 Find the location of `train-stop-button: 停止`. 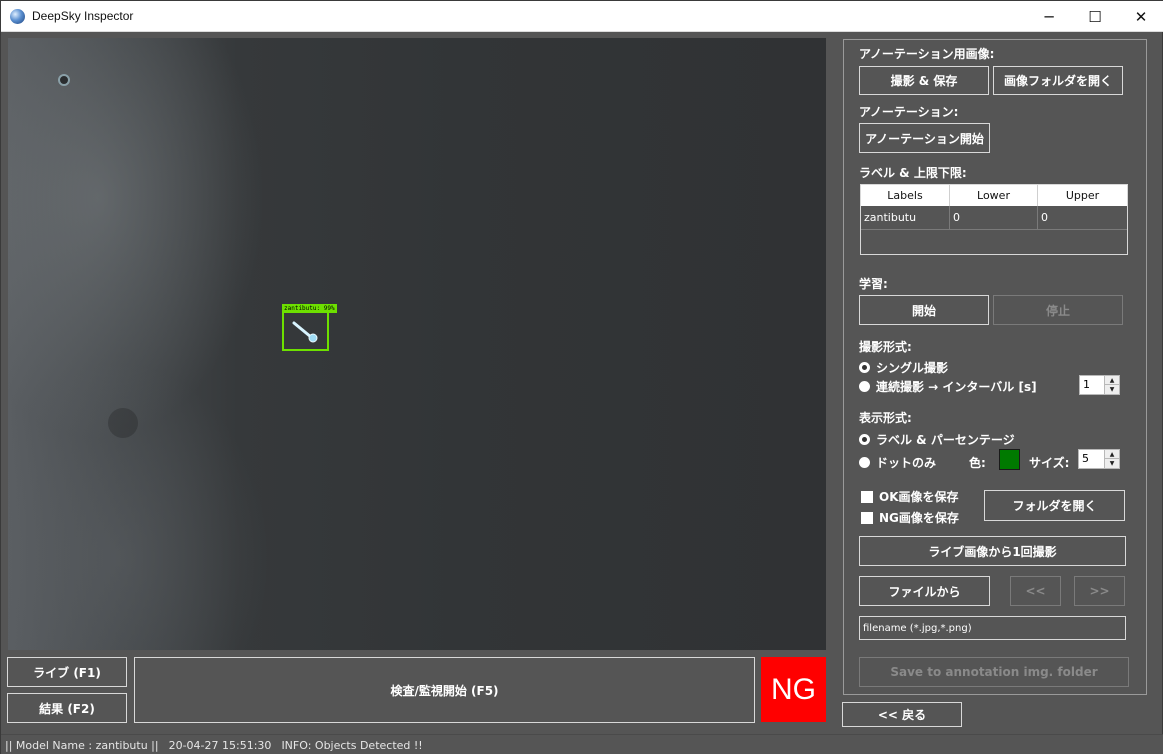

train-stop-button: 停止 is located at coordinates (1058, 310).